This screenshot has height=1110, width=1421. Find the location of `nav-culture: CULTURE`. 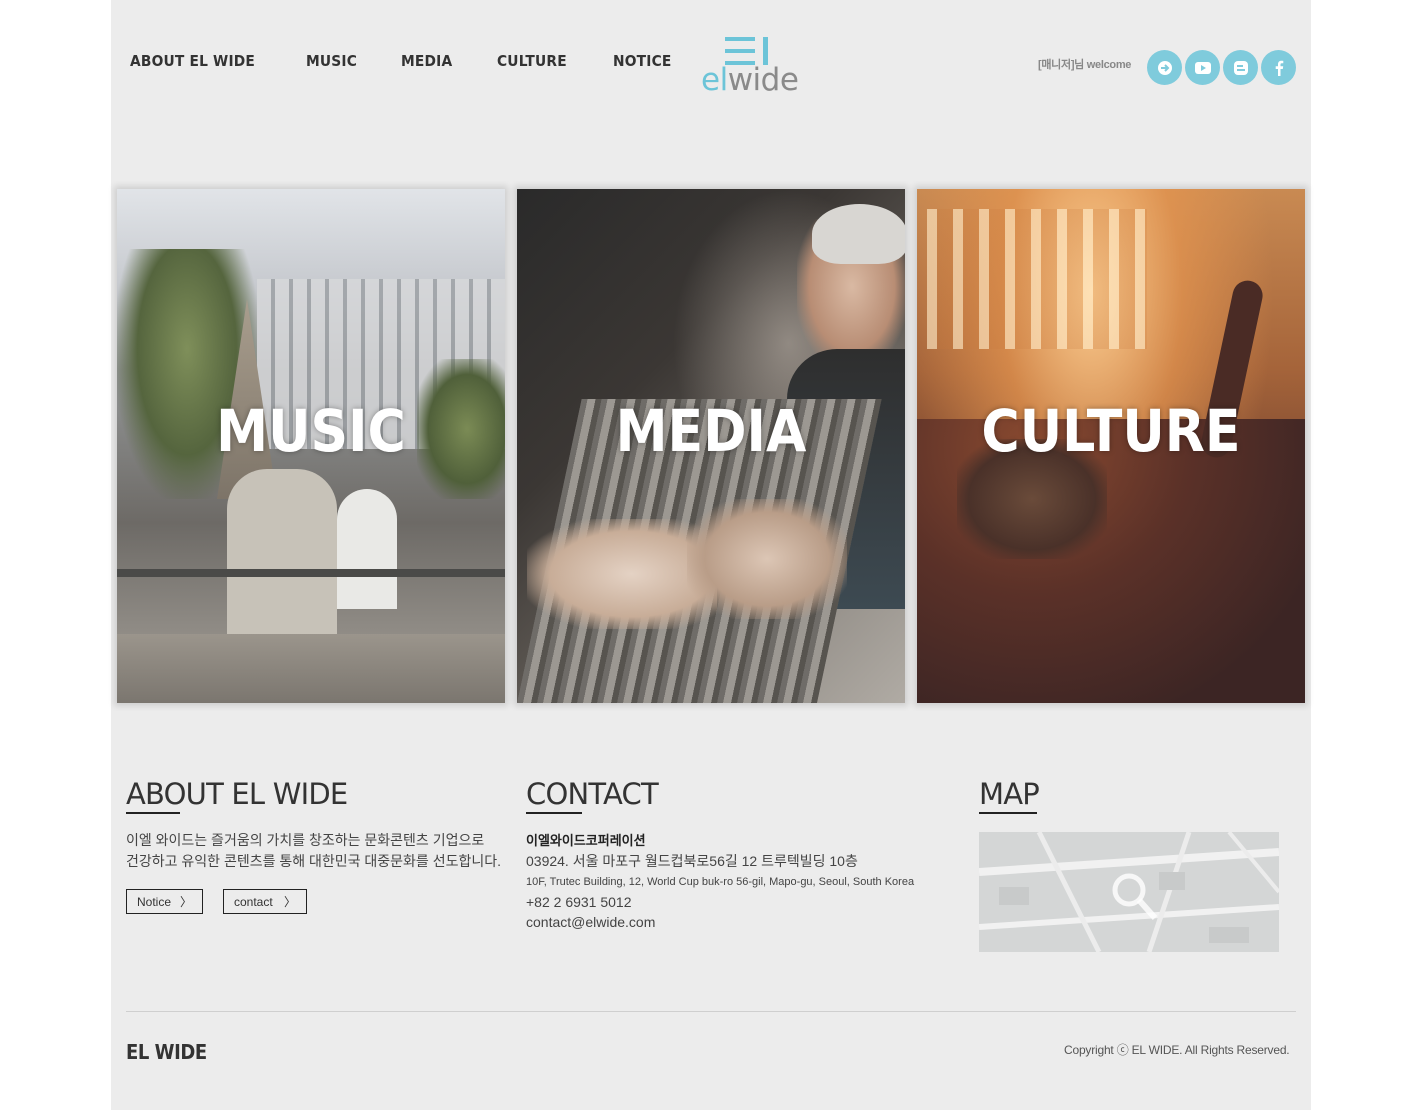

nav-culture: CULTURE is located at coordinates (532, 61).